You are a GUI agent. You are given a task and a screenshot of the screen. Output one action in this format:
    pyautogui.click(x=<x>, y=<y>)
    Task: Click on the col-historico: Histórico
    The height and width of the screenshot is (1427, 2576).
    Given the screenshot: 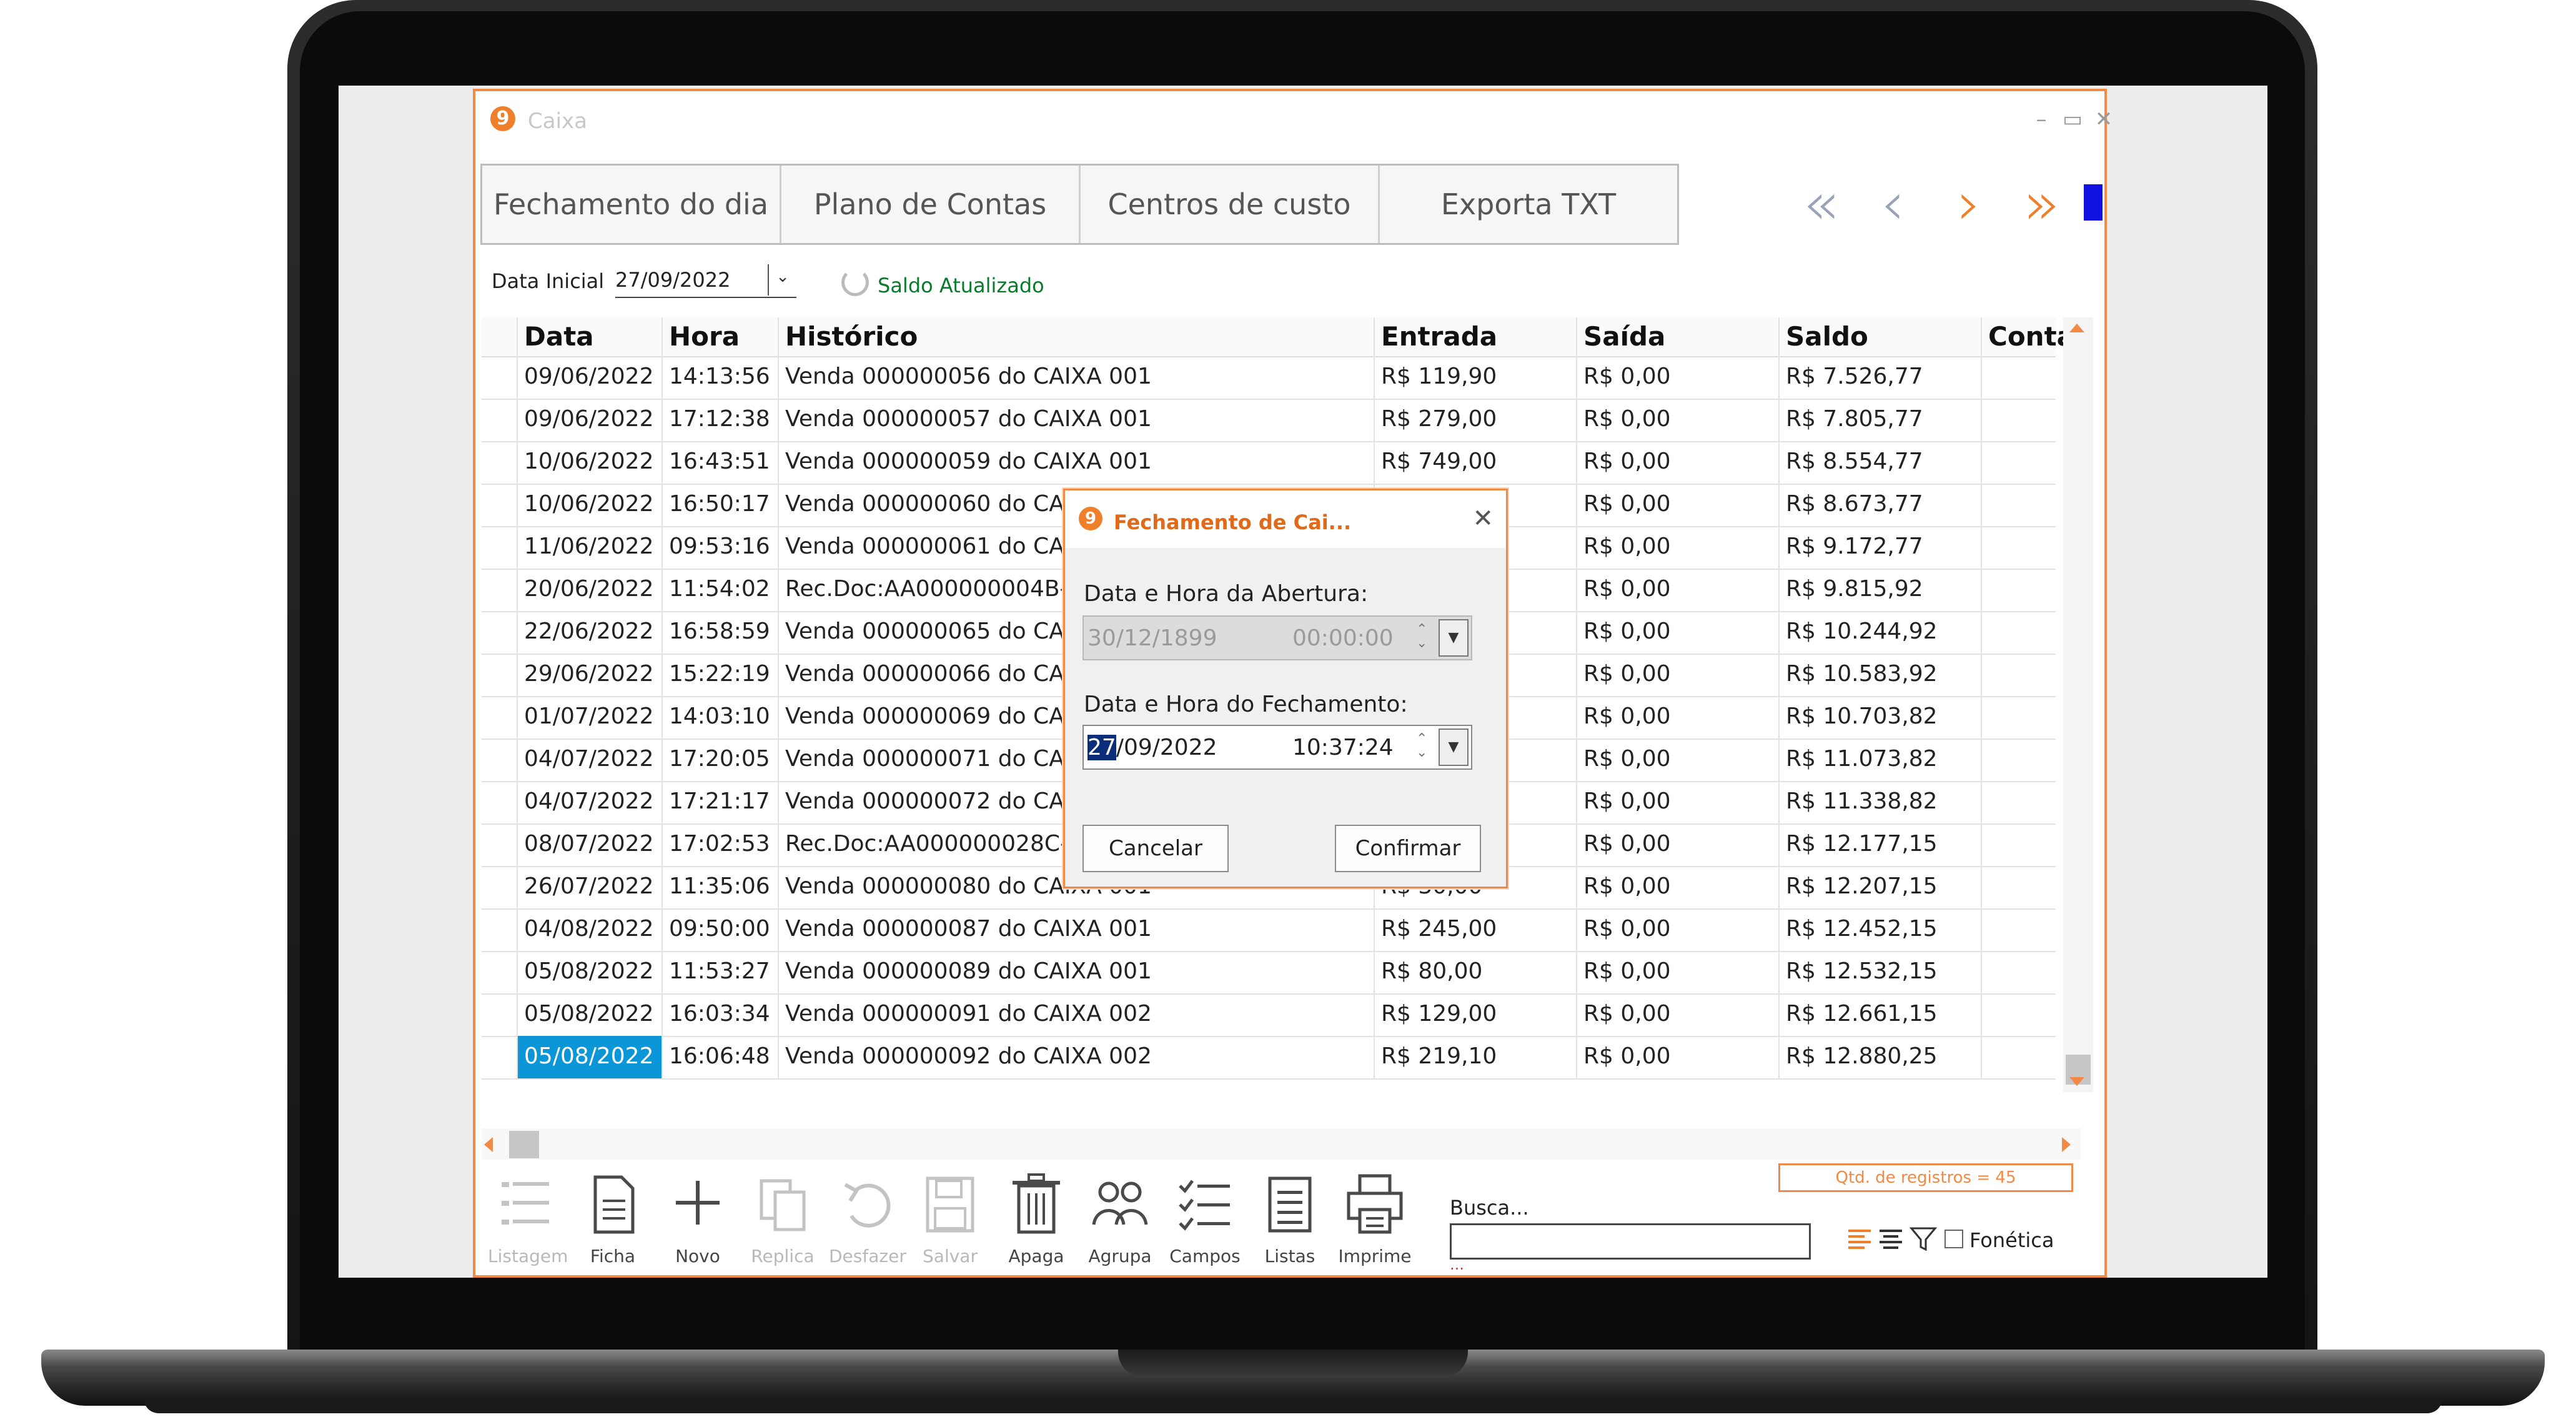 What is the action you would take?
    pyautogui.click(x=1076, y=336)
    